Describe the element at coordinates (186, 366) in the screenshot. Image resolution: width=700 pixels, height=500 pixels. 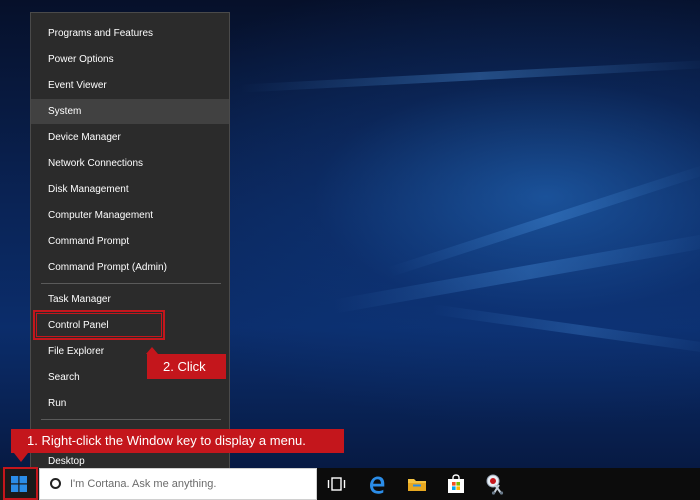
I see `callout-step-2: 2. Click` at that location.